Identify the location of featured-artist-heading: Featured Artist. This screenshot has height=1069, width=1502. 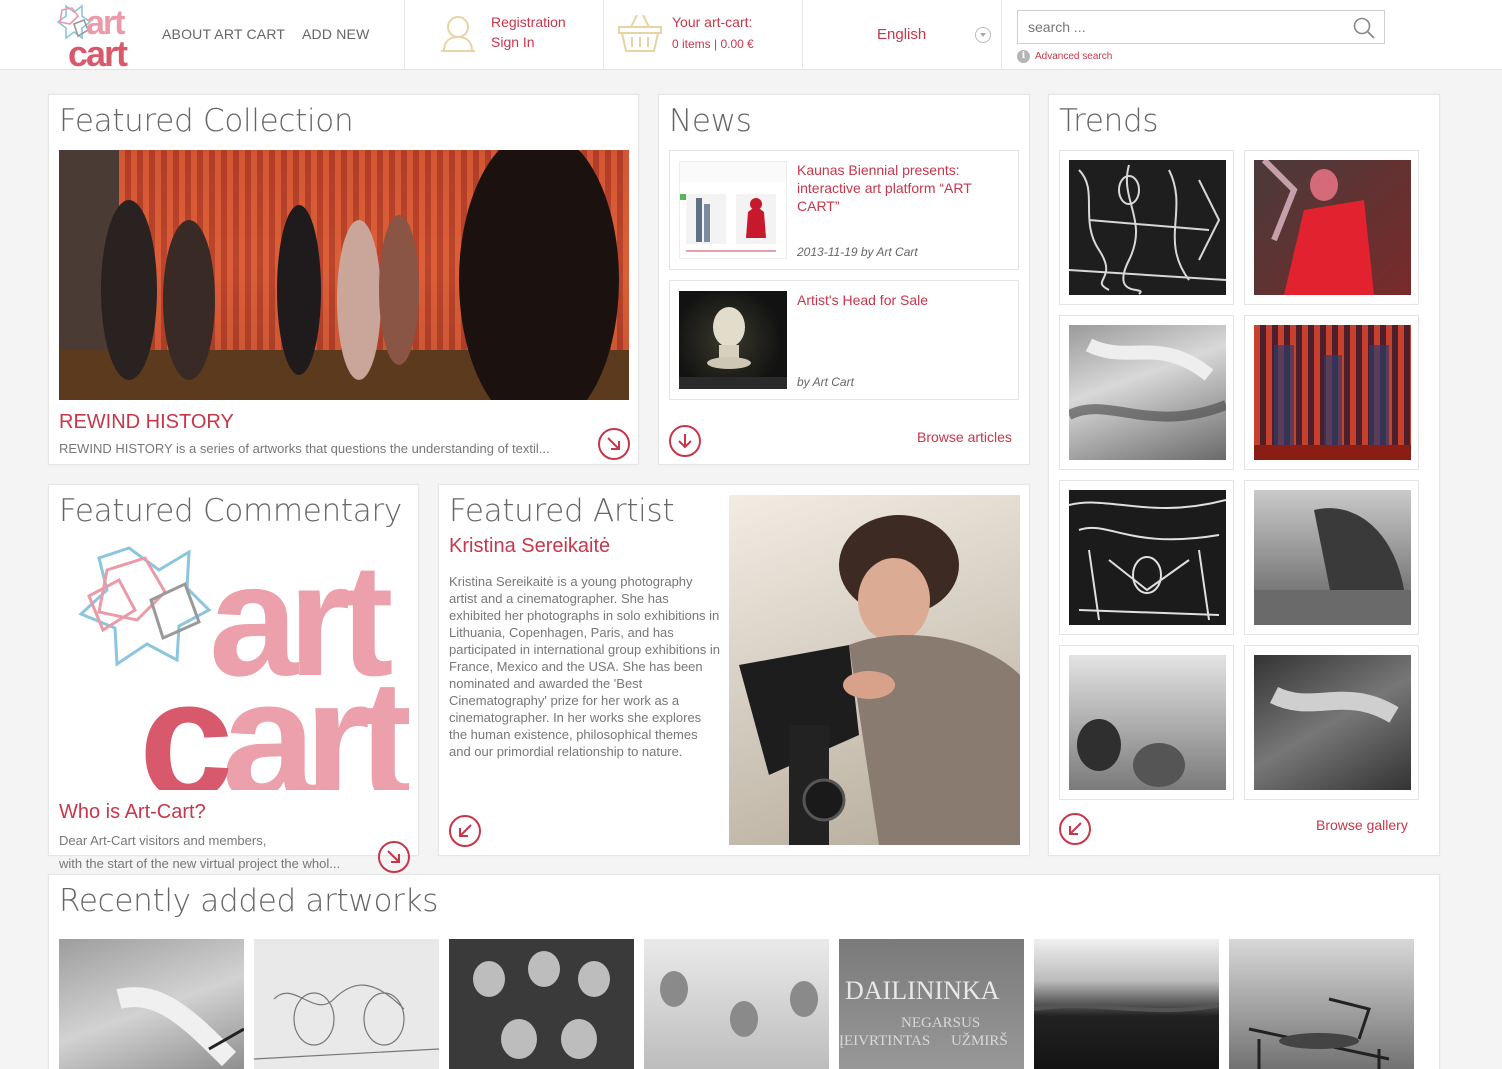
(562, 511).